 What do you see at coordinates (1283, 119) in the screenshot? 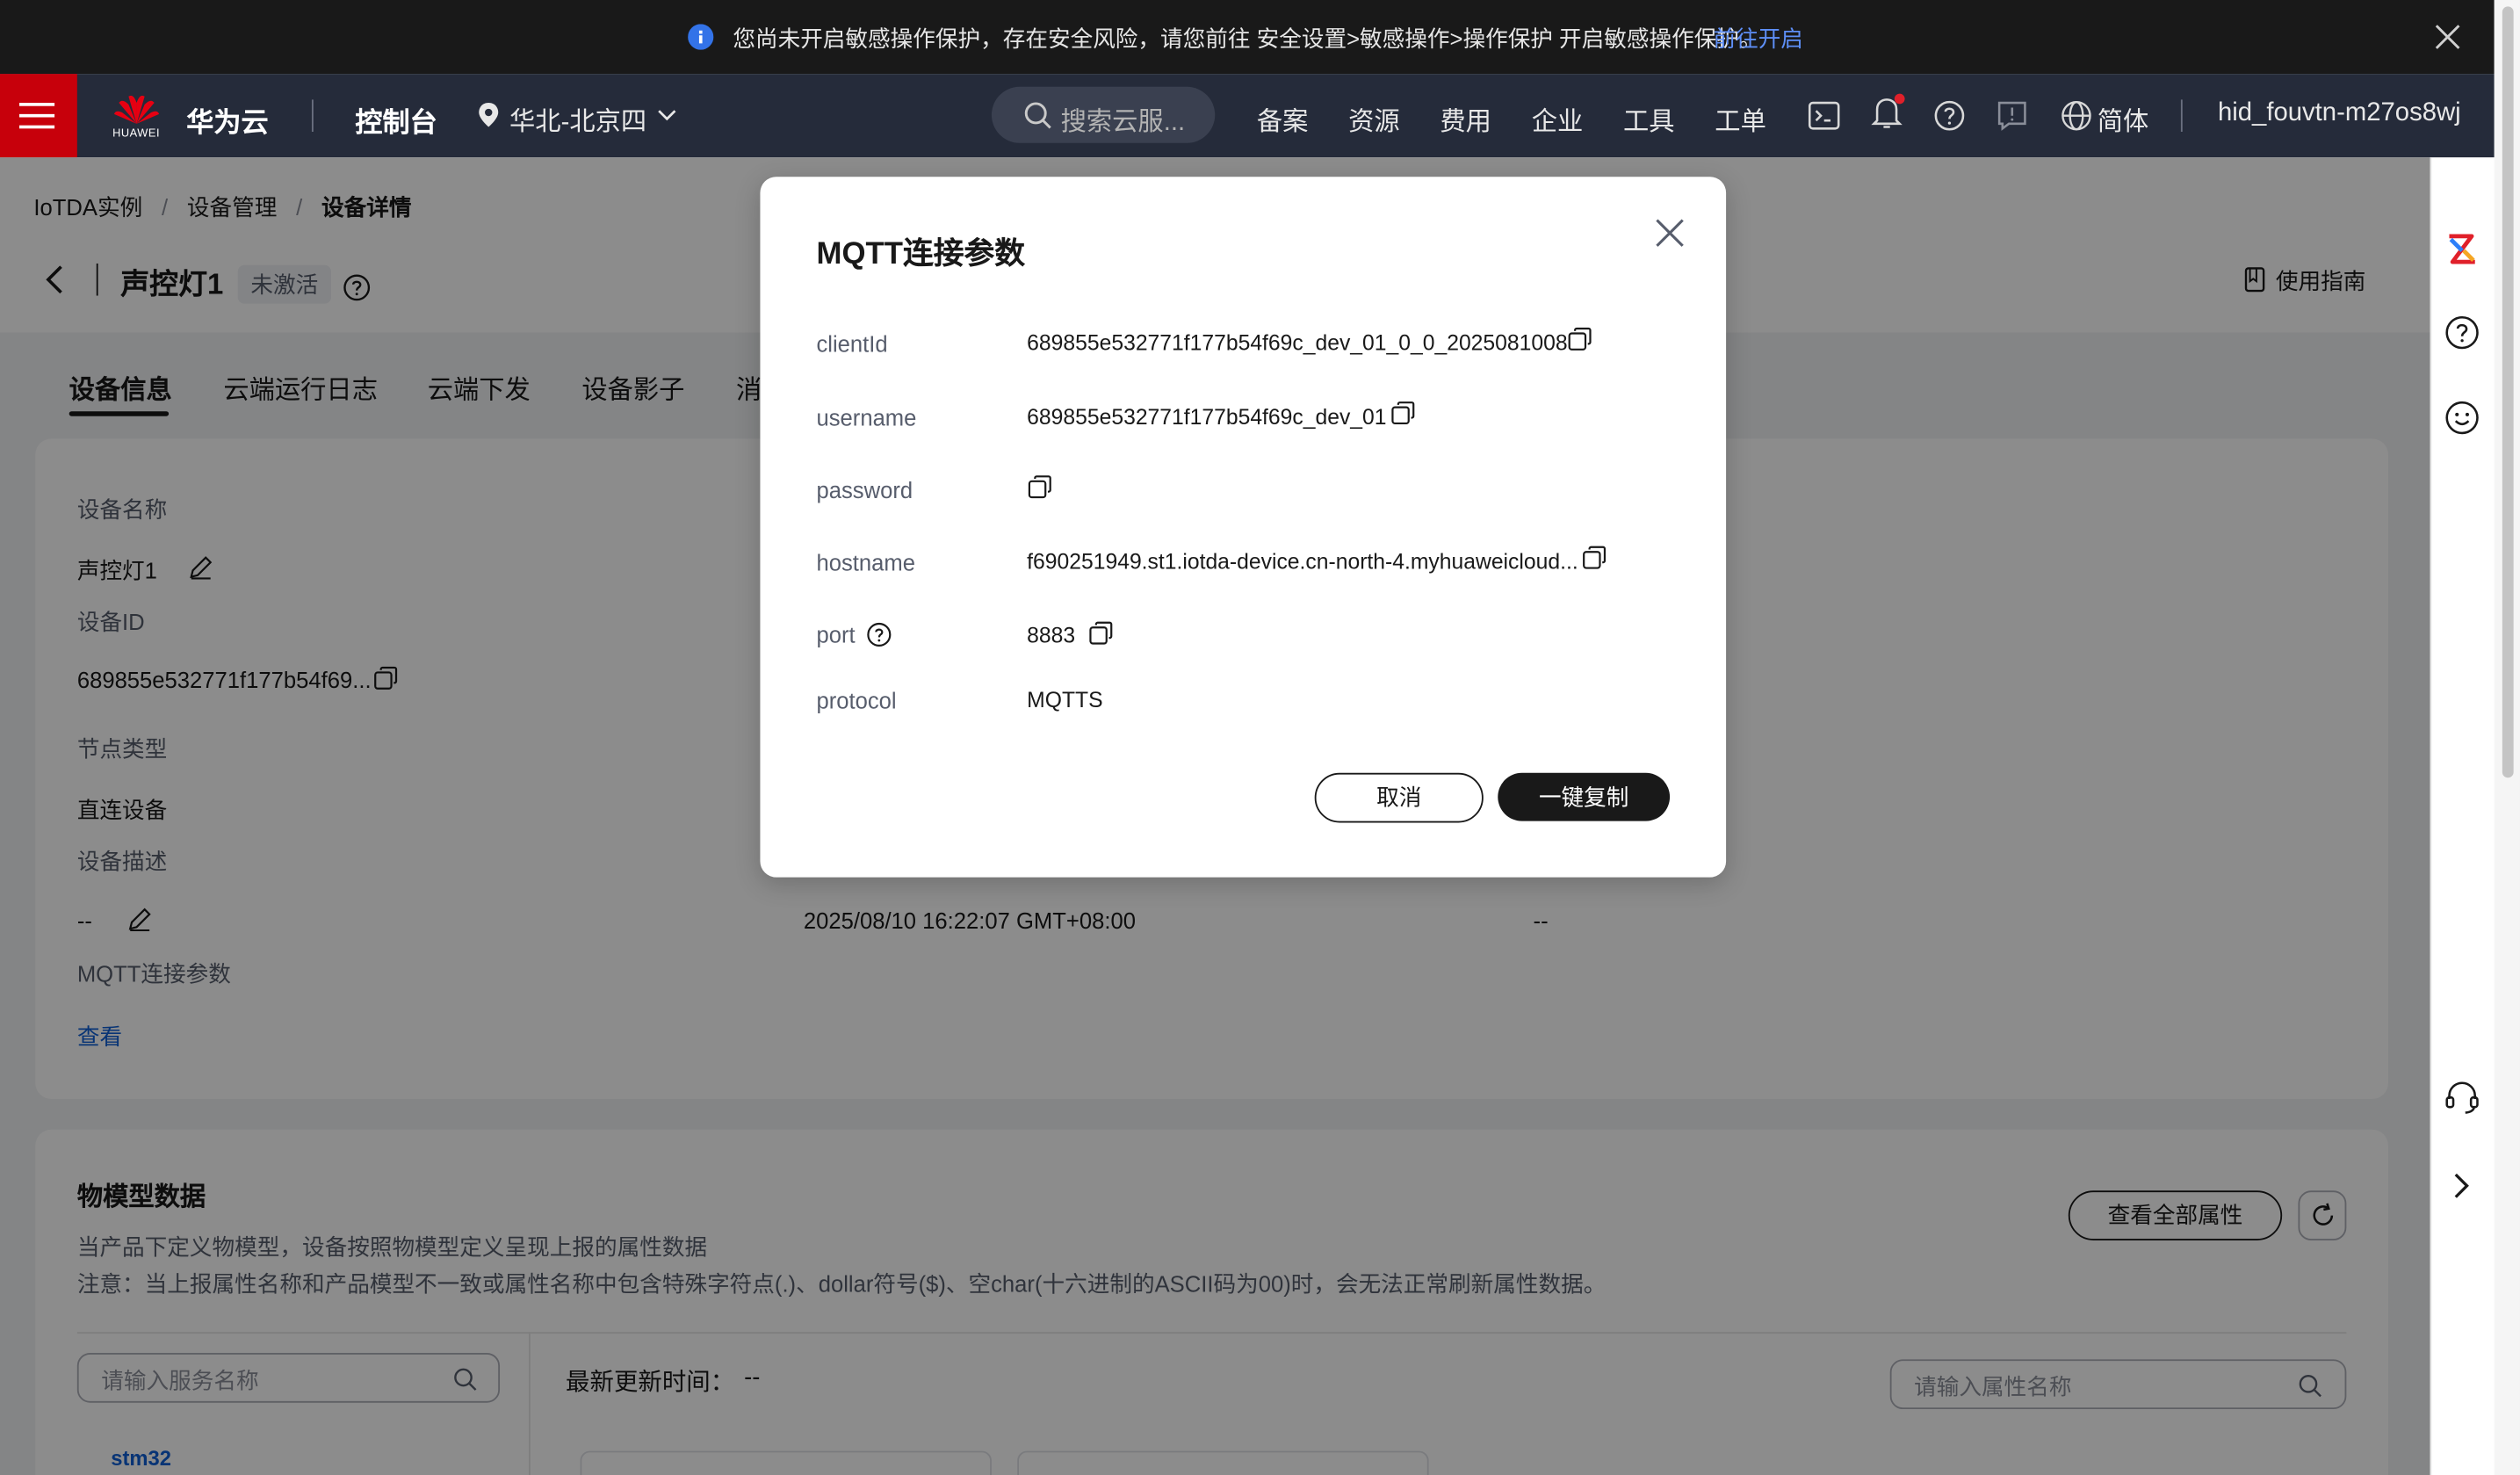
I see `nav-link-beian: 备案` at bounding box center [1283, 119].